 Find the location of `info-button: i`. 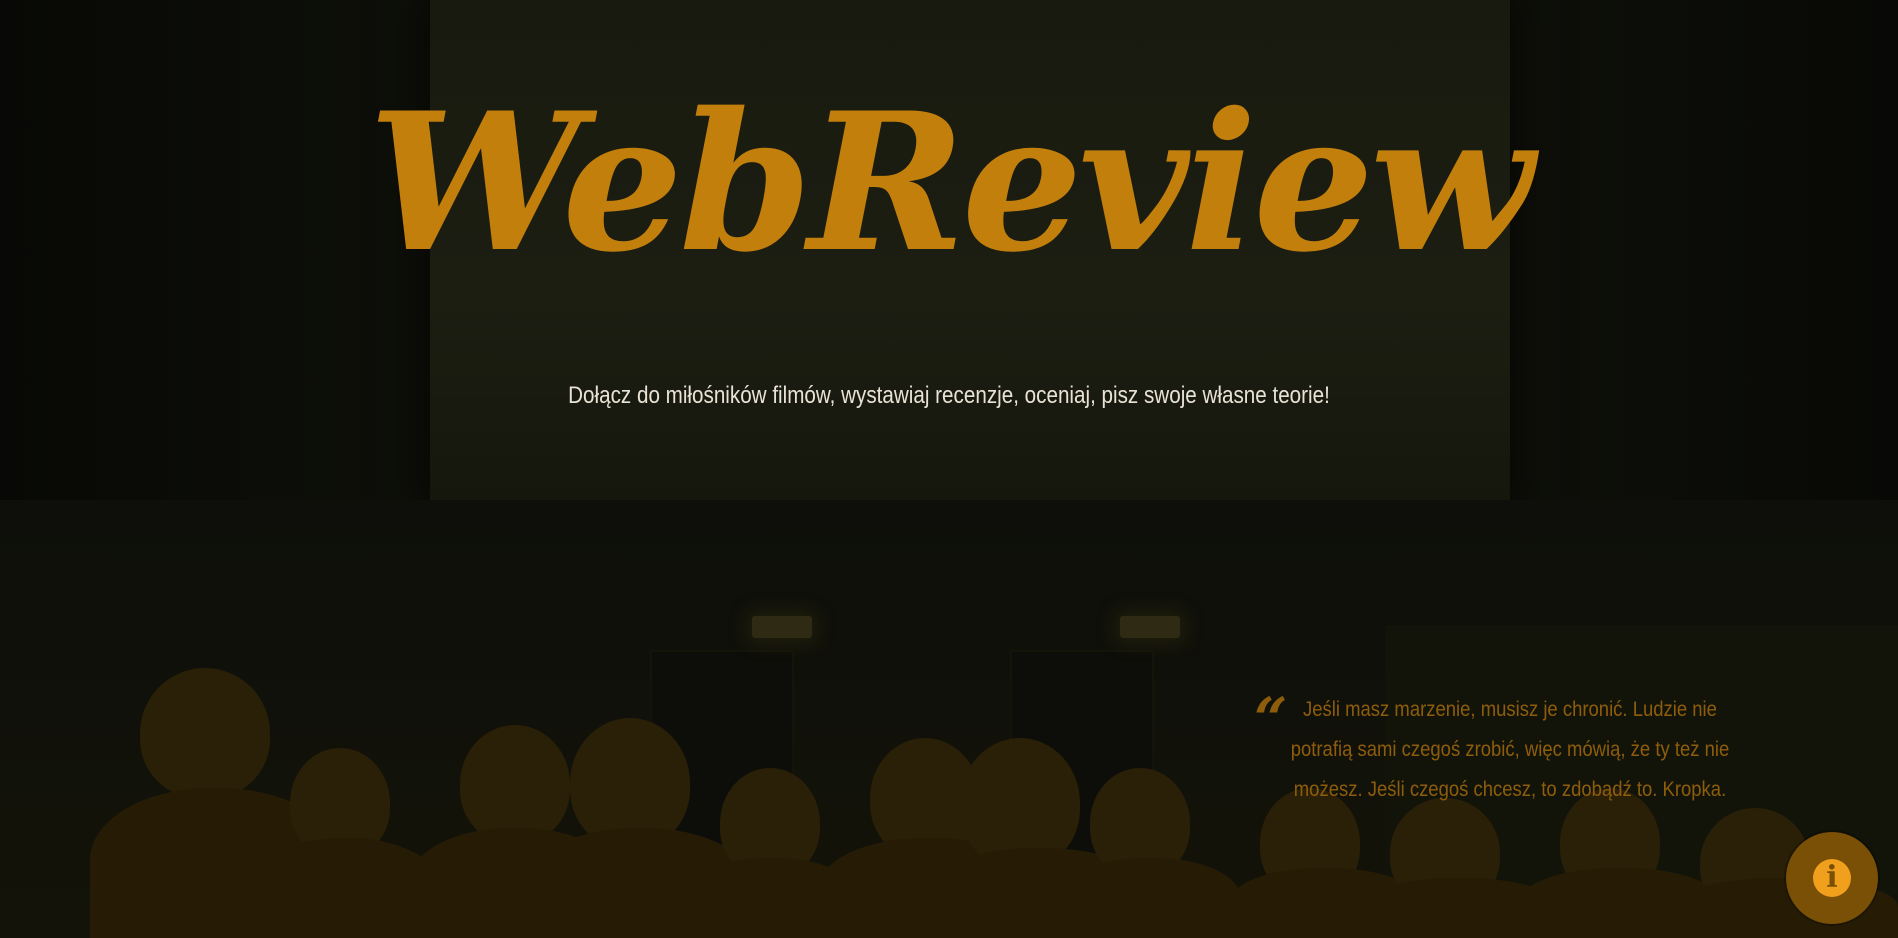

info-button: i is located at coordinates (1832, 878).